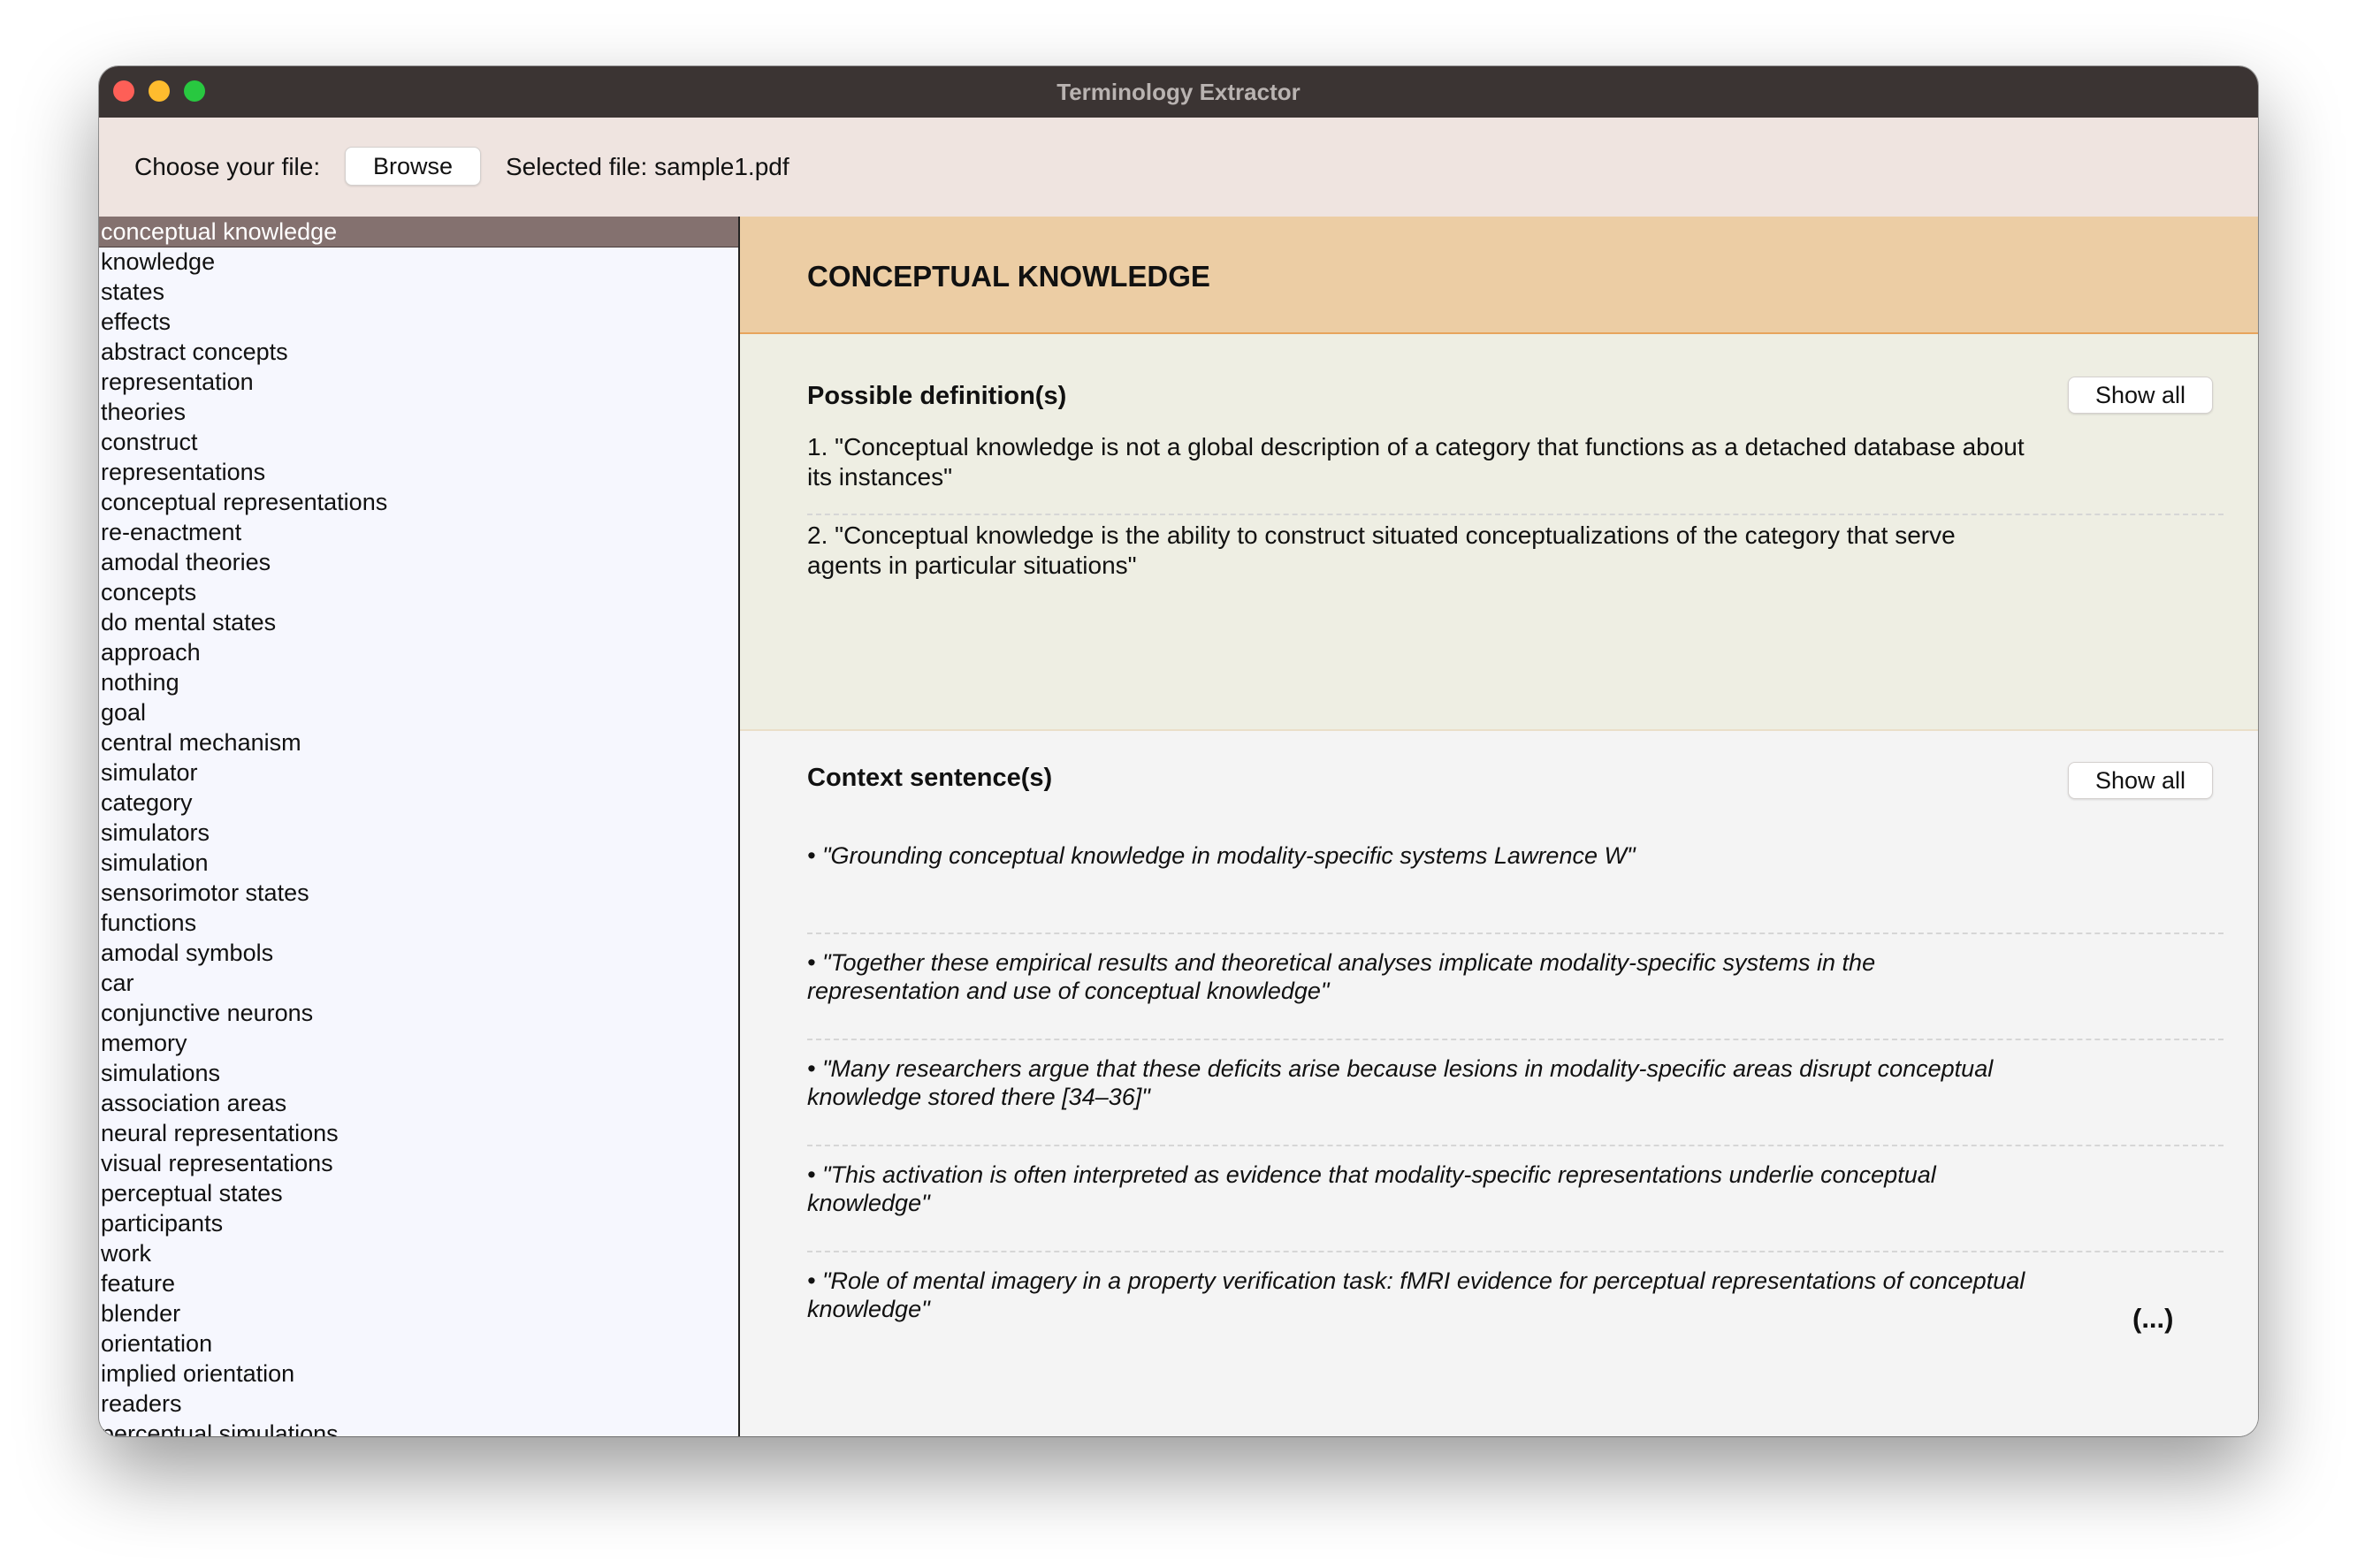  I want to click on term-list-item: states, so click(418, 292).